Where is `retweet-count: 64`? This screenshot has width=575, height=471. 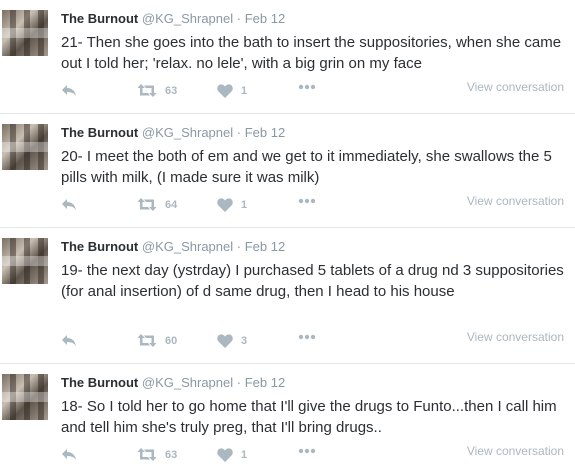 retweet-count: 64 is located at coordinates (171, 204).